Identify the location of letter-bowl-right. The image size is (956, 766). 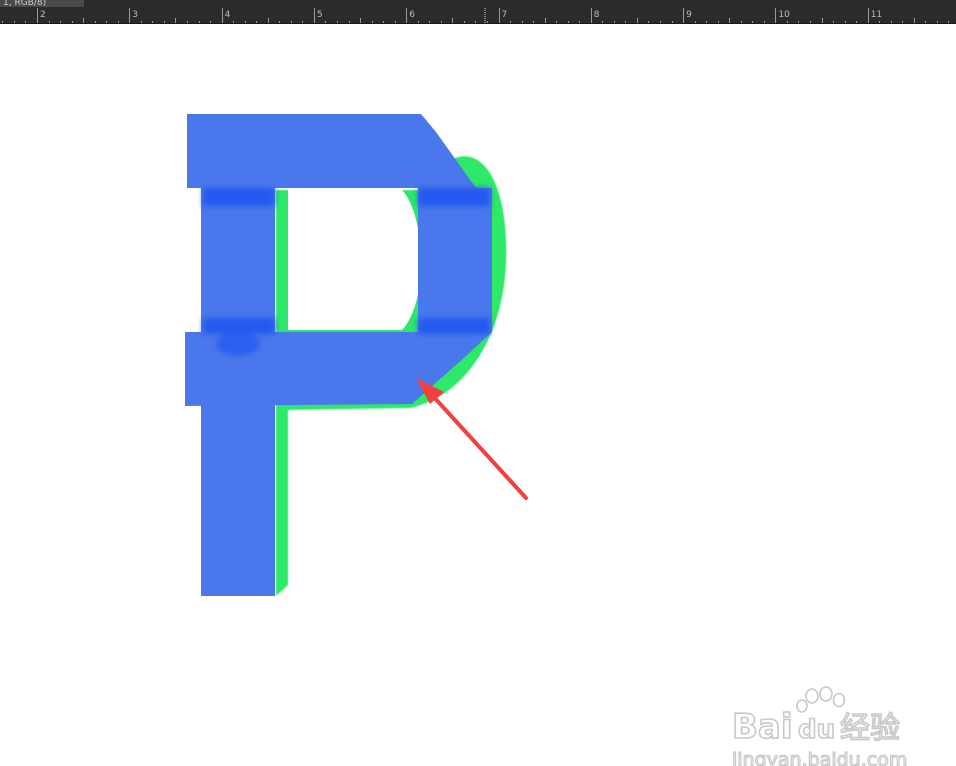
(455, 260).